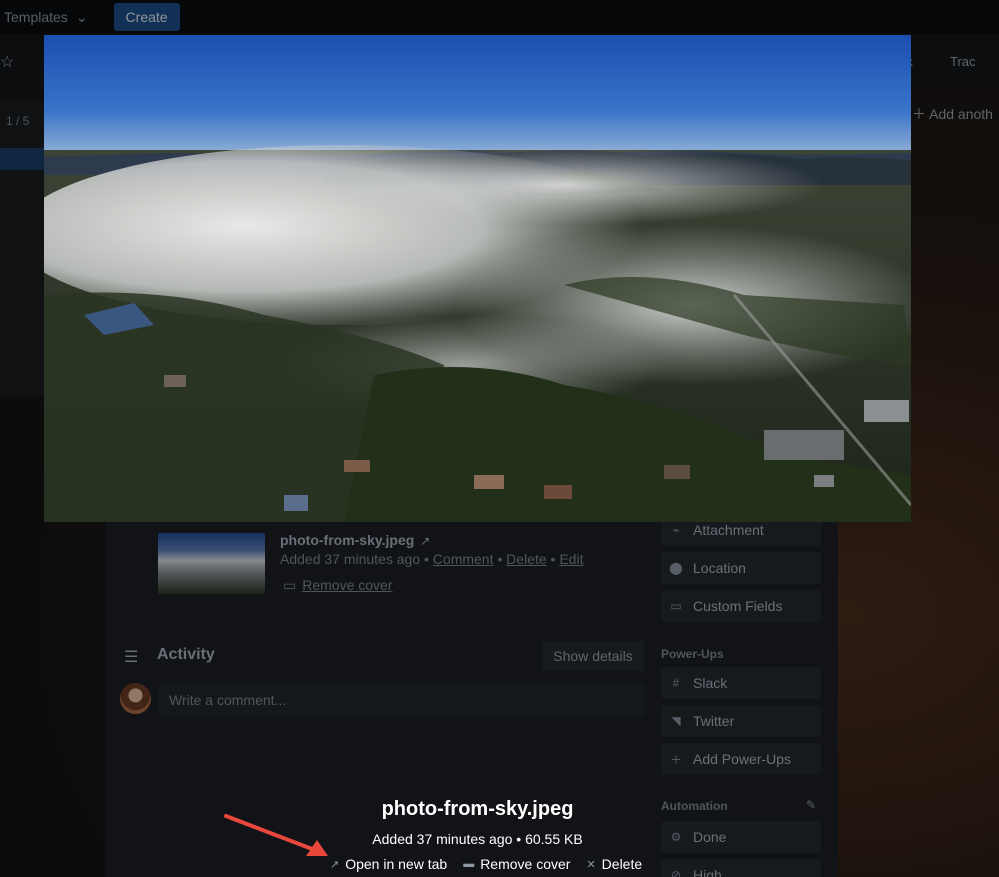 The width and height of the screenshot is (999, 877). What do you see at coordinates (276, 835) in the screenshot?
I see `annotation-arrow` at bounding box center [276, 835].